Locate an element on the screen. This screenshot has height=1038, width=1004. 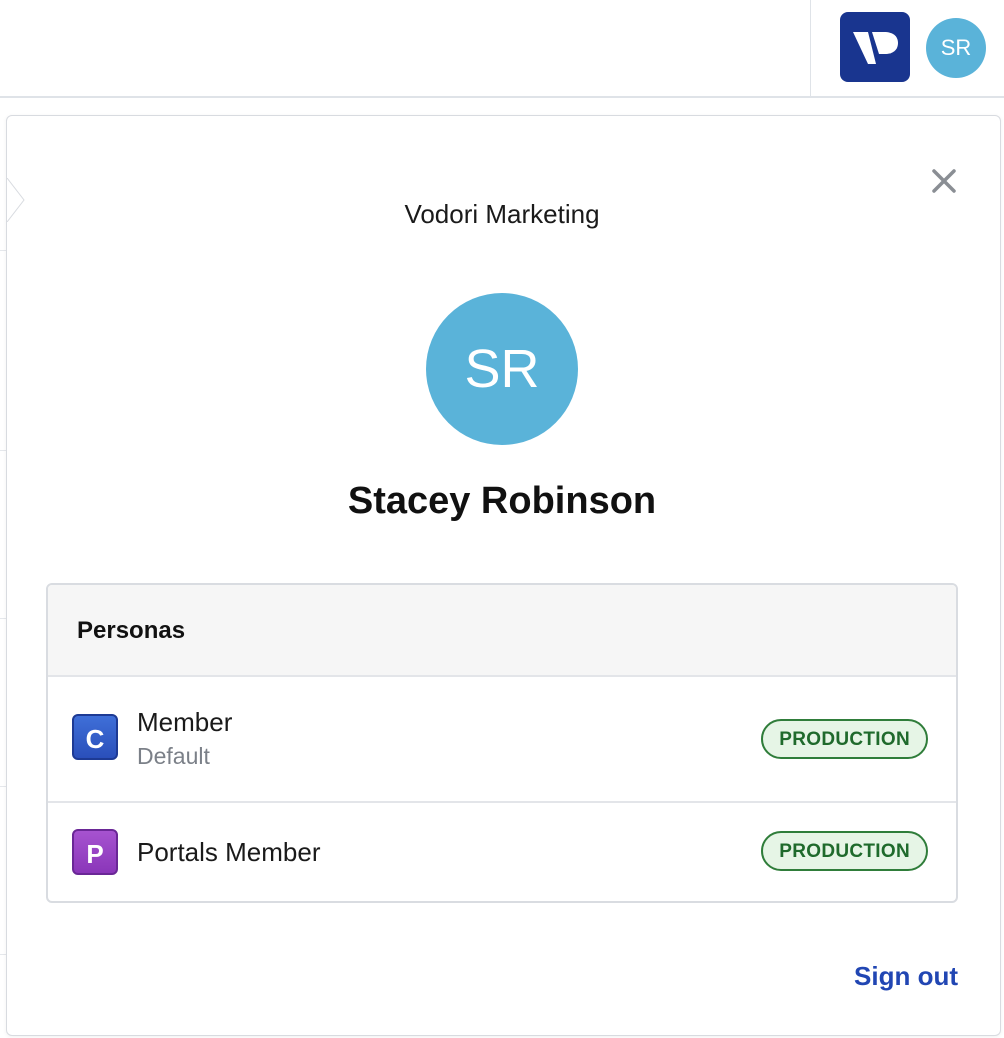
topbar-divider is located at coordinates (810, 49).